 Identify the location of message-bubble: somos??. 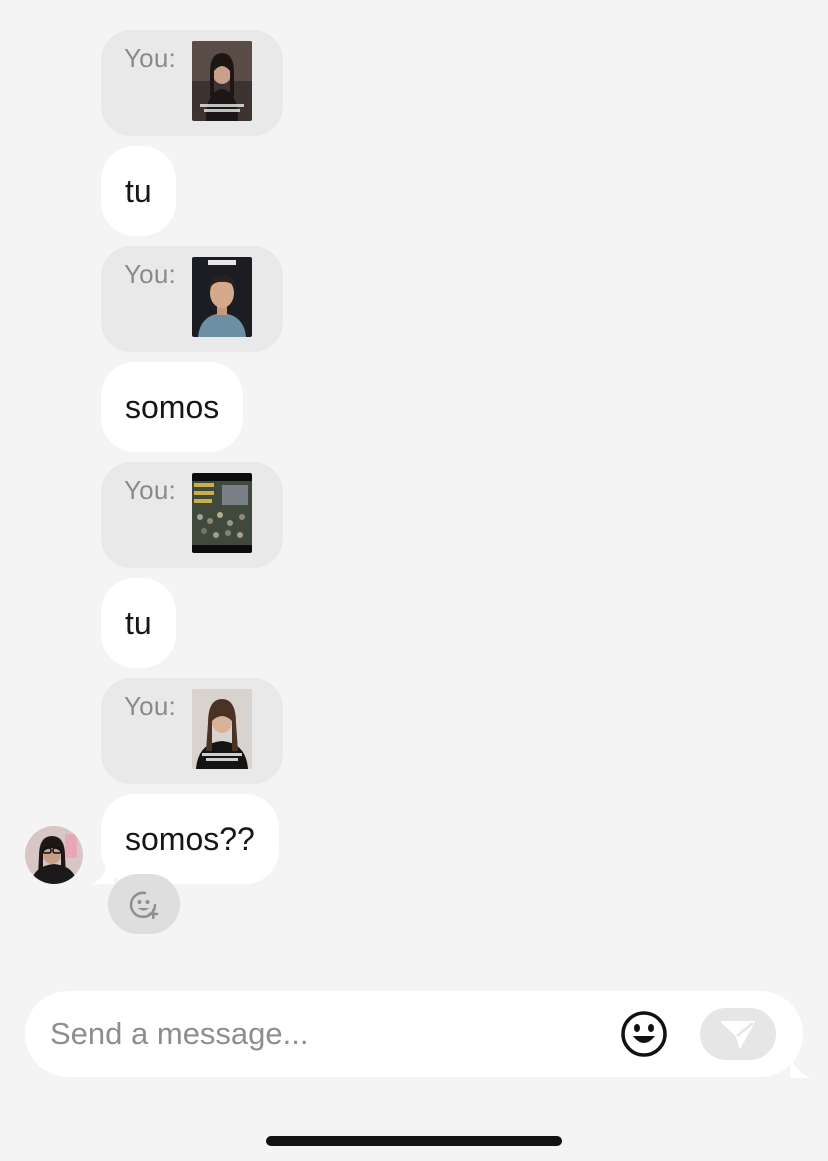
(190, 839).